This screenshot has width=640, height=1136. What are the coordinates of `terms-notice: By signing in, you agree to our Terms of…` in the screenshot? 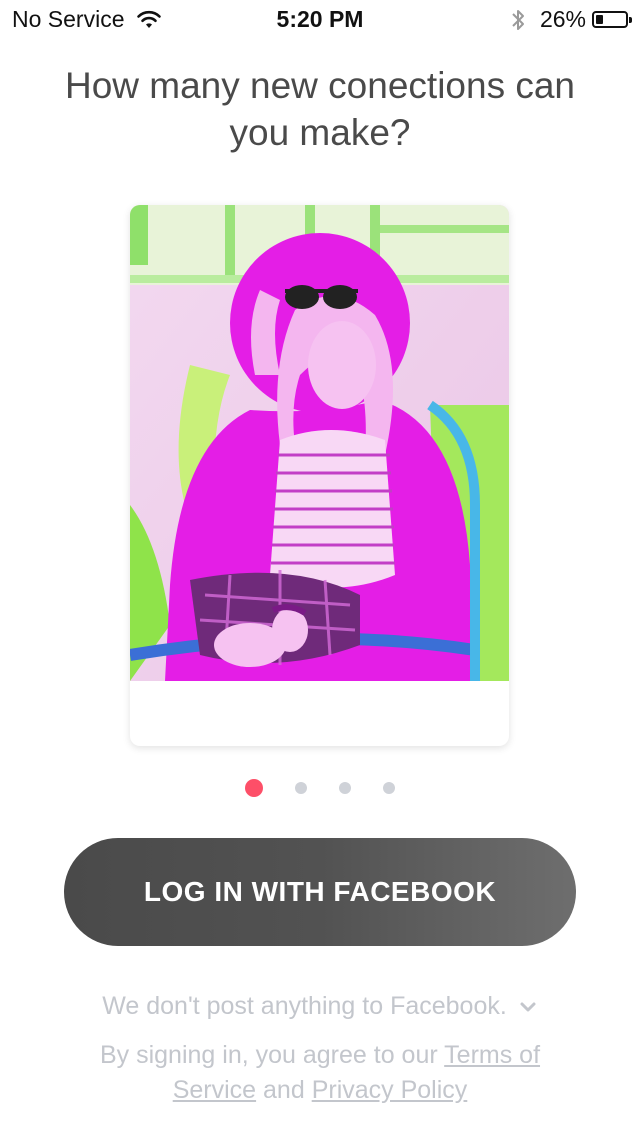 It's located at (320, 1073).